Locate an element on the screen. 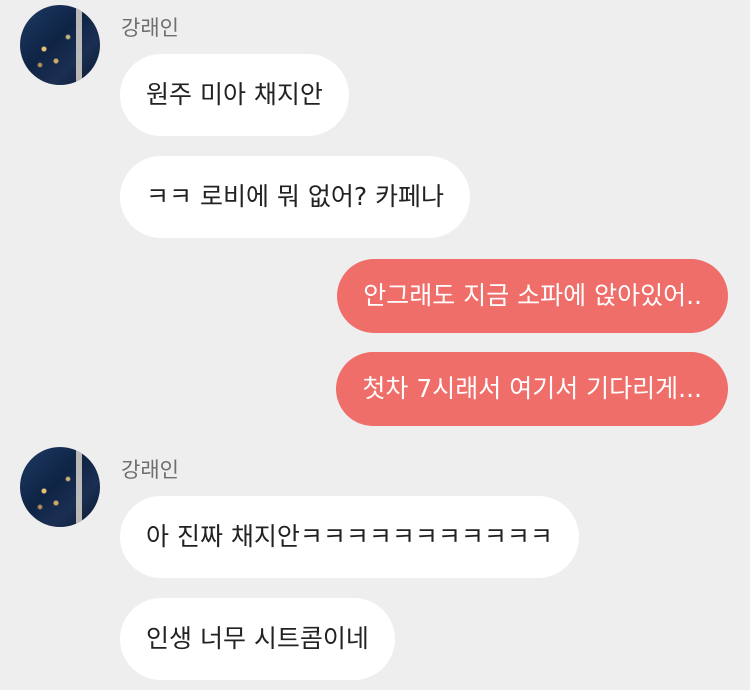  incoming-message: 원주 미아 채지안 is located at coordinates (234, 95).